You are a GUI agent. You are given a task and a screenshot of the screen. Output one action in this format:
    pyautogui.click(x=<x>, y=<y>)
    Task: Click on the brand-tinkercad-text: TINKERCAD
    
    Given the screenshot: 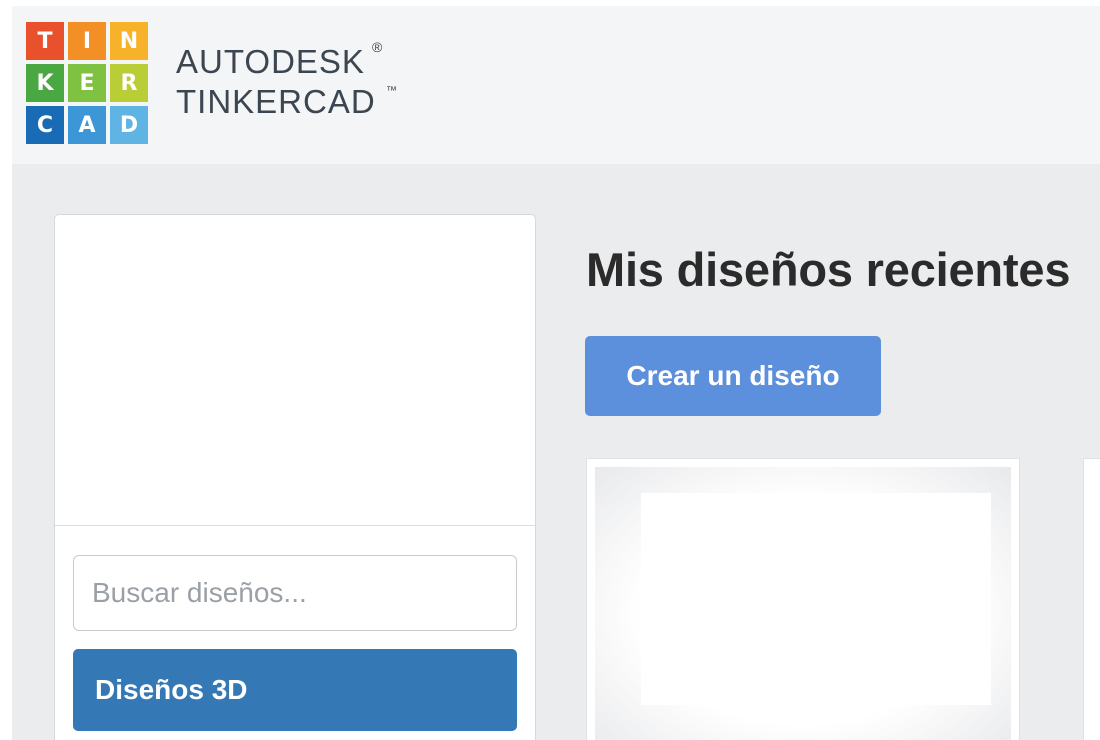 What is the action you would take?
    pyautogui.click(x=276, y=101)
    